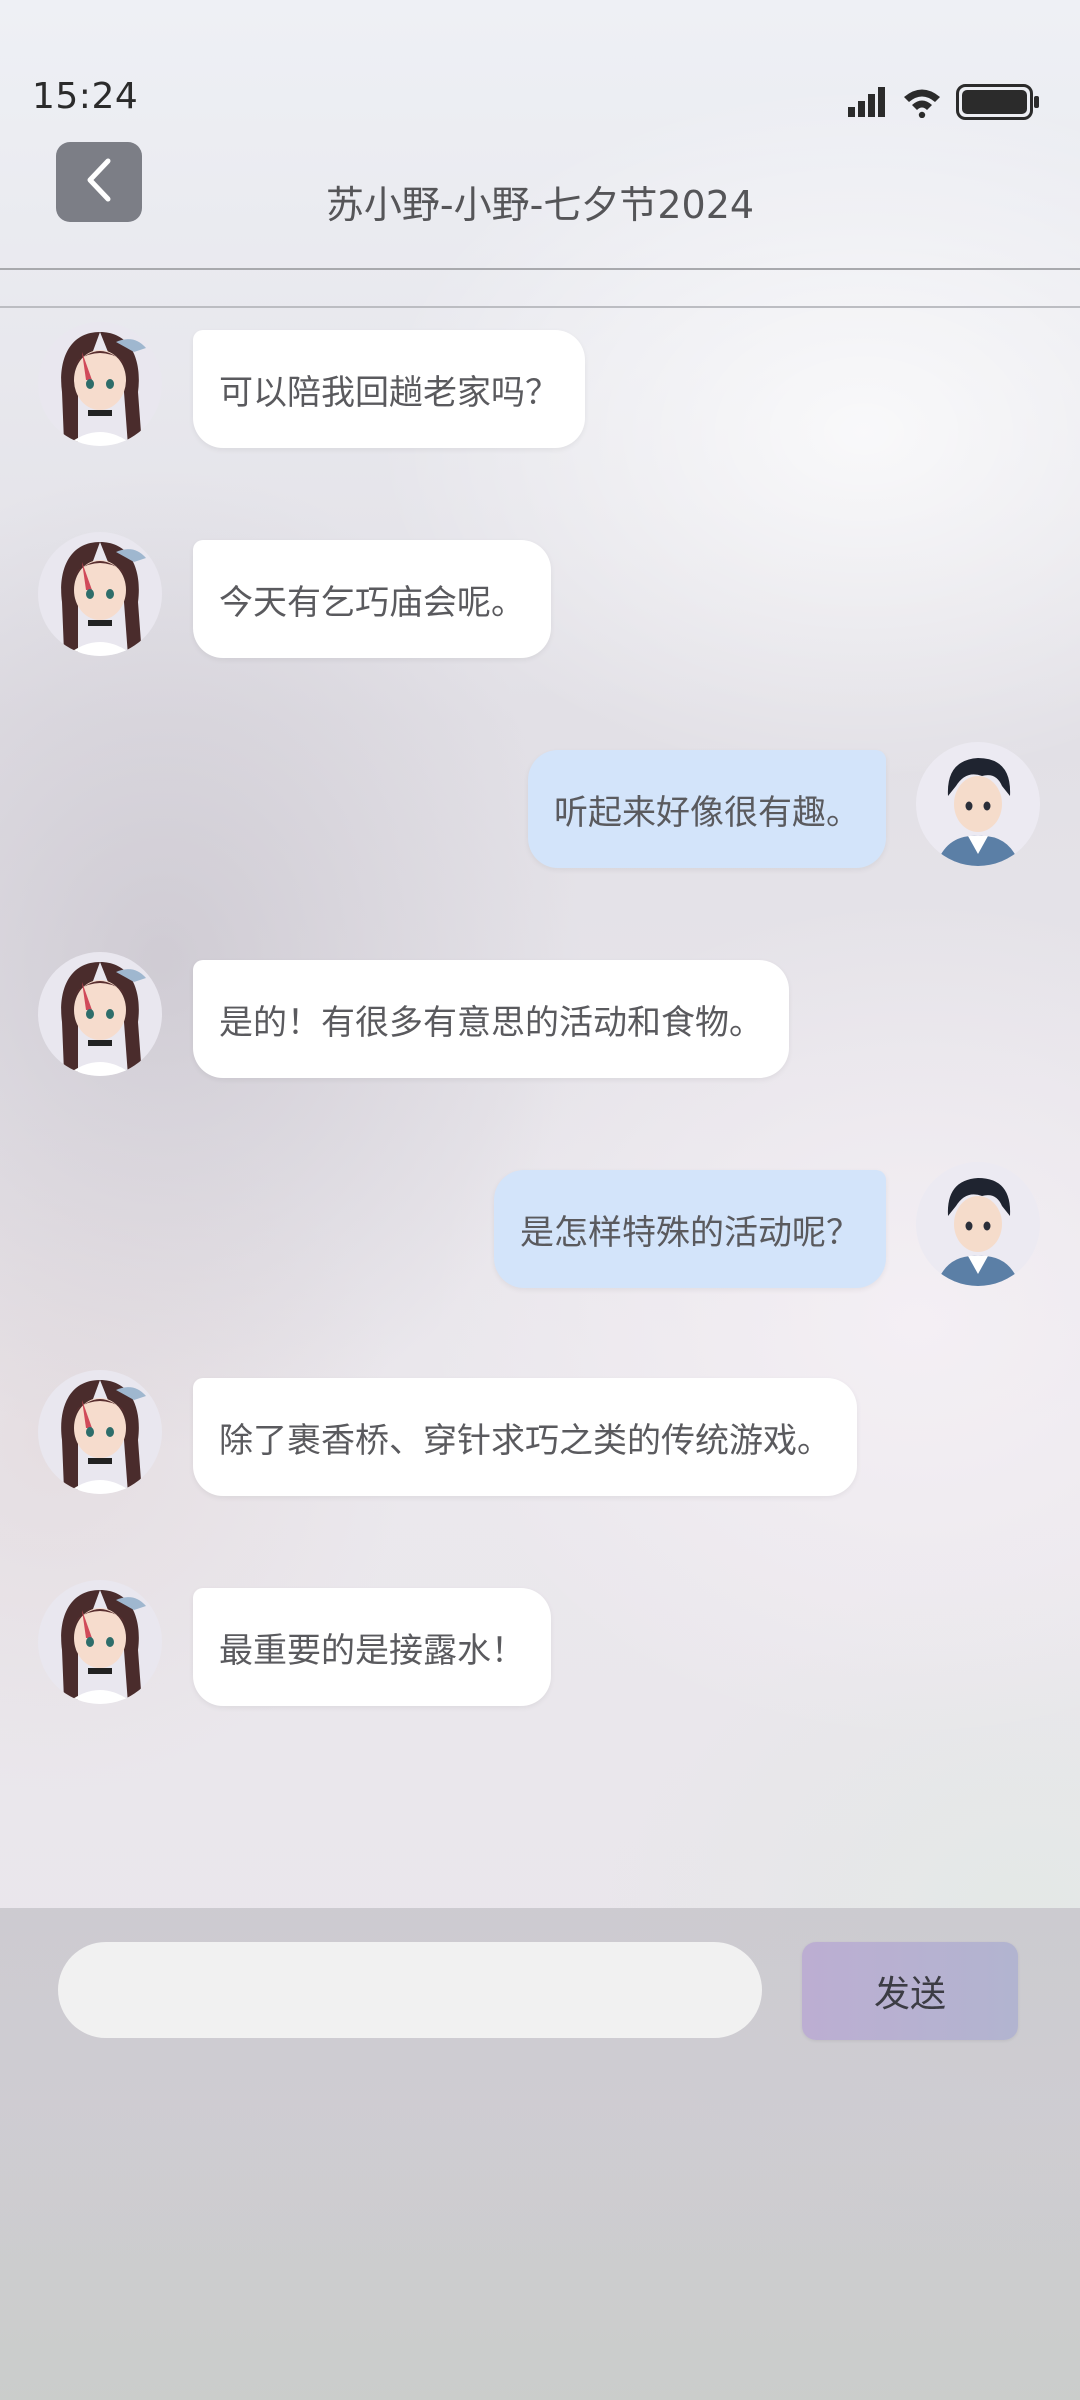 This screenshot has width=1080, height=2400. I want to click on message-bubble: 最重要的是接露水！, so click(372, 1647).